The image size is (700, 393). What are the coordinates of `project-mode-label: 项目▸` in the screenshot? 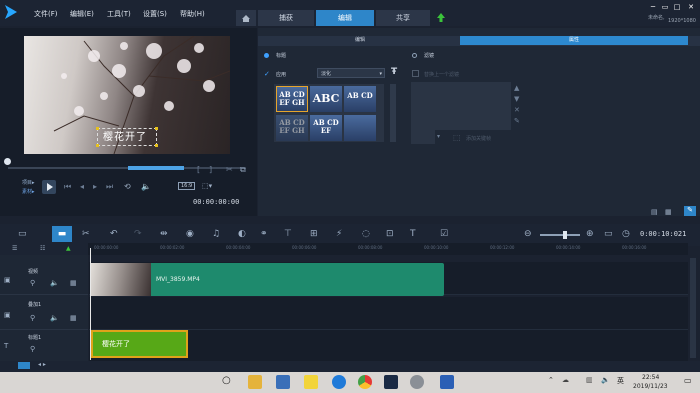 It's located at (28, 182).